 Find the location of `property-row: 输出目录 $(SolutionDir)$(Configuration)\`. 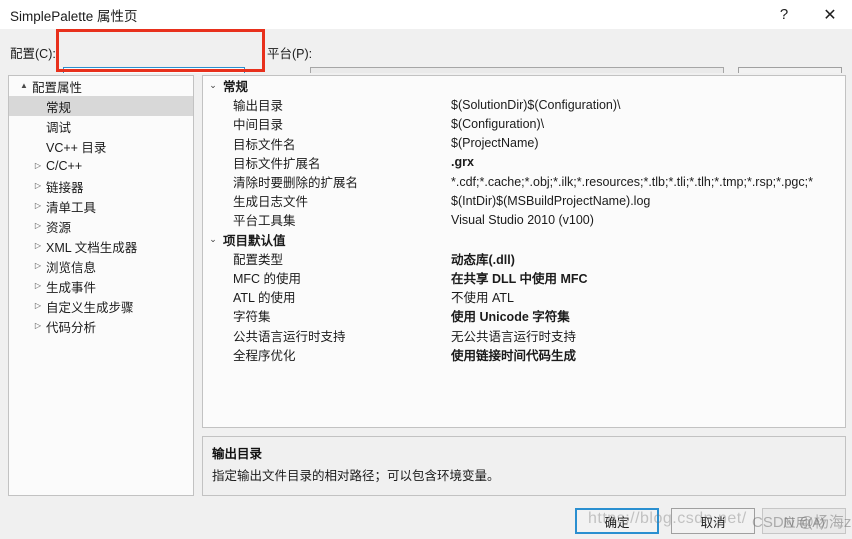

property-row: 输出目录 $(SolutionDir)$(Configuration)\ is located at coordinates (524, 104).